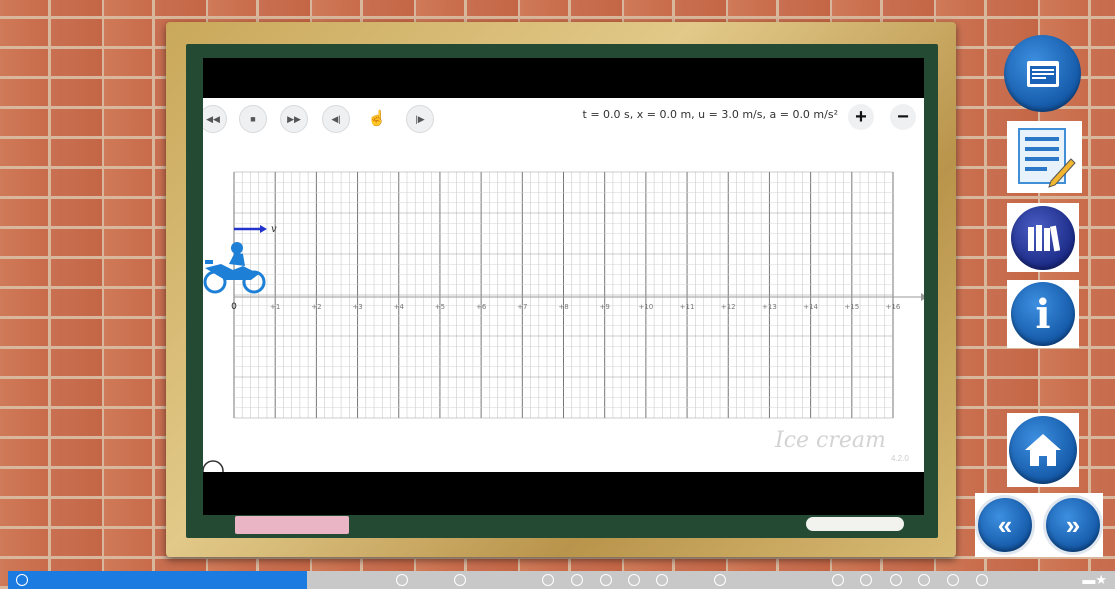  Describe the element at coordinates (1094, 580) in the screenshot. I see `bookmark-star-icon: ▬★` at that location.